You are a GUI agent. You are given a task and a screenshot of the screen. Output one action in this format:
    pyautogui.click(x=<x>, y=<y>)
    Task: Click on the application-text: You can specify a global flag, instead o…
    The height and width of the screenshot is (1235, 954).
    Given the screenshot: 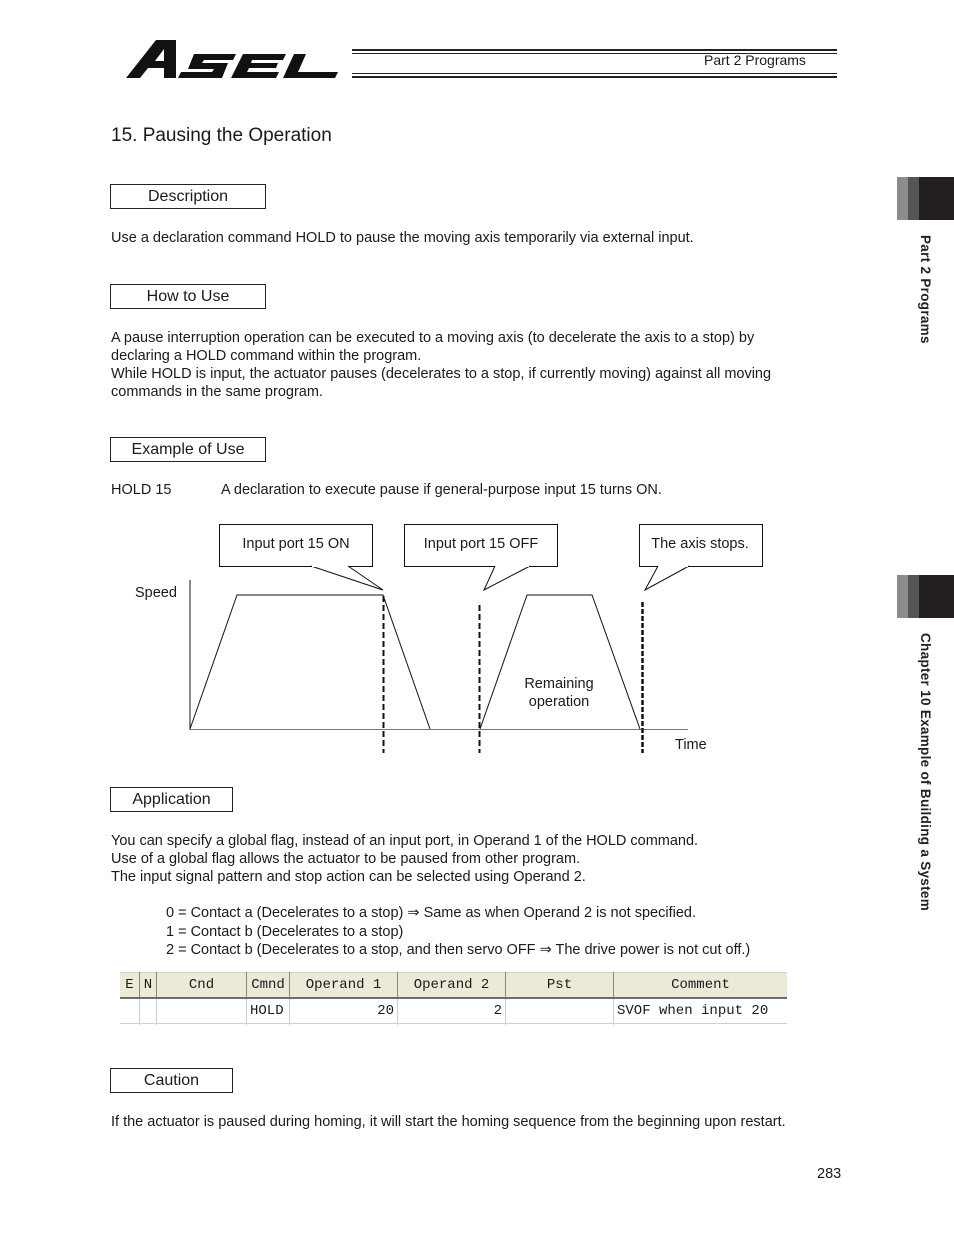 What is the action you would take?
    pyautogui.click(x=404, y=859)
    